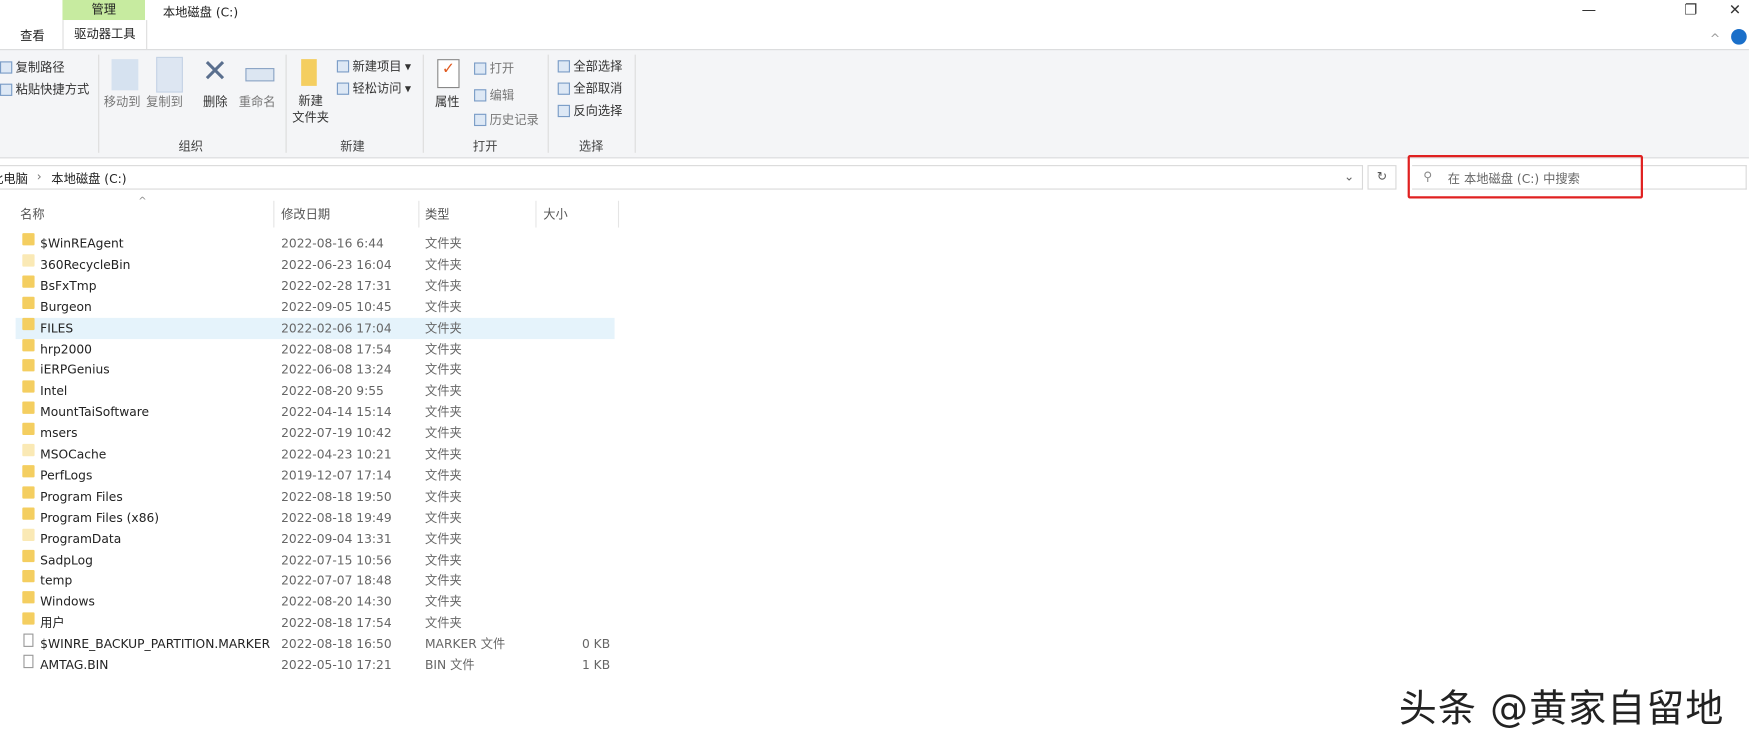 This screenshot has width=1749, height=747. What do you see at coordinates (377, 88) in the screenshot?
I see `easy-access-label: 轻松访问` at bounding box center [377, 88].